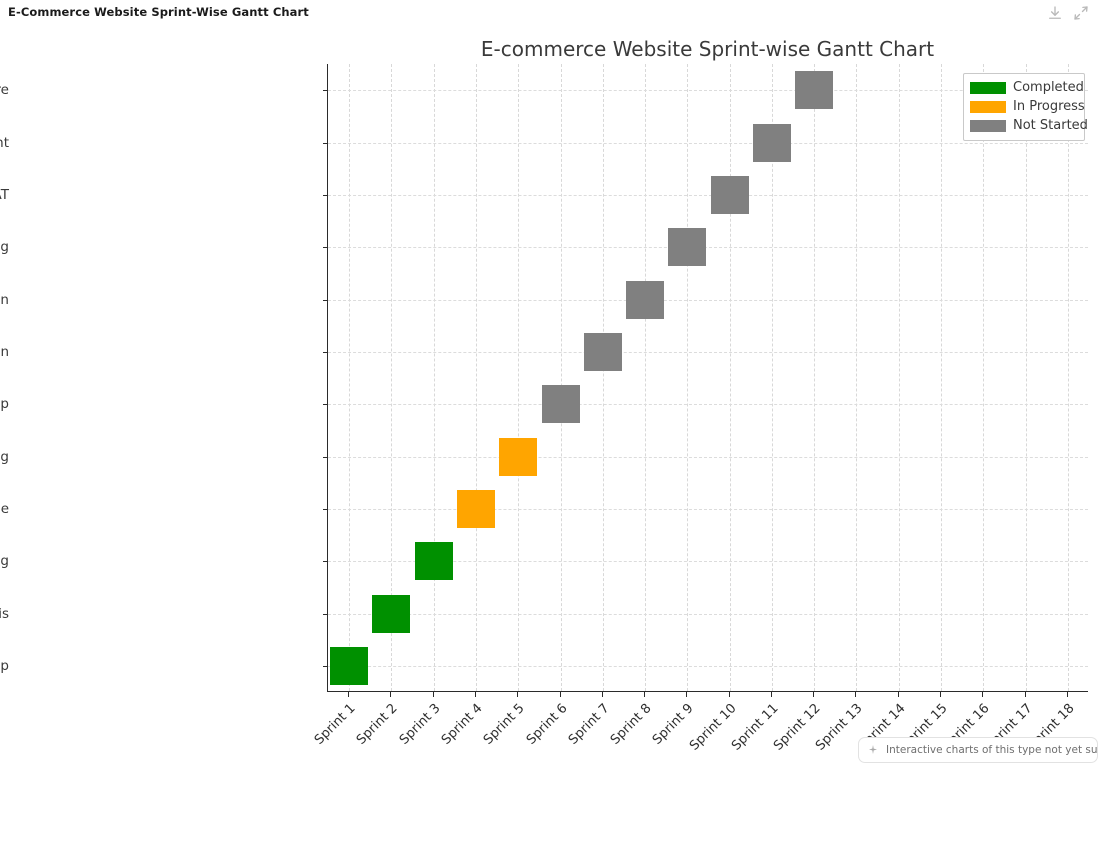 Image resolution: width=1105 pixels, height=853 pixels. Describe the element at coordinates (4, 142) in the screenshot. I see `y-axis-label: Deployment` at that location.